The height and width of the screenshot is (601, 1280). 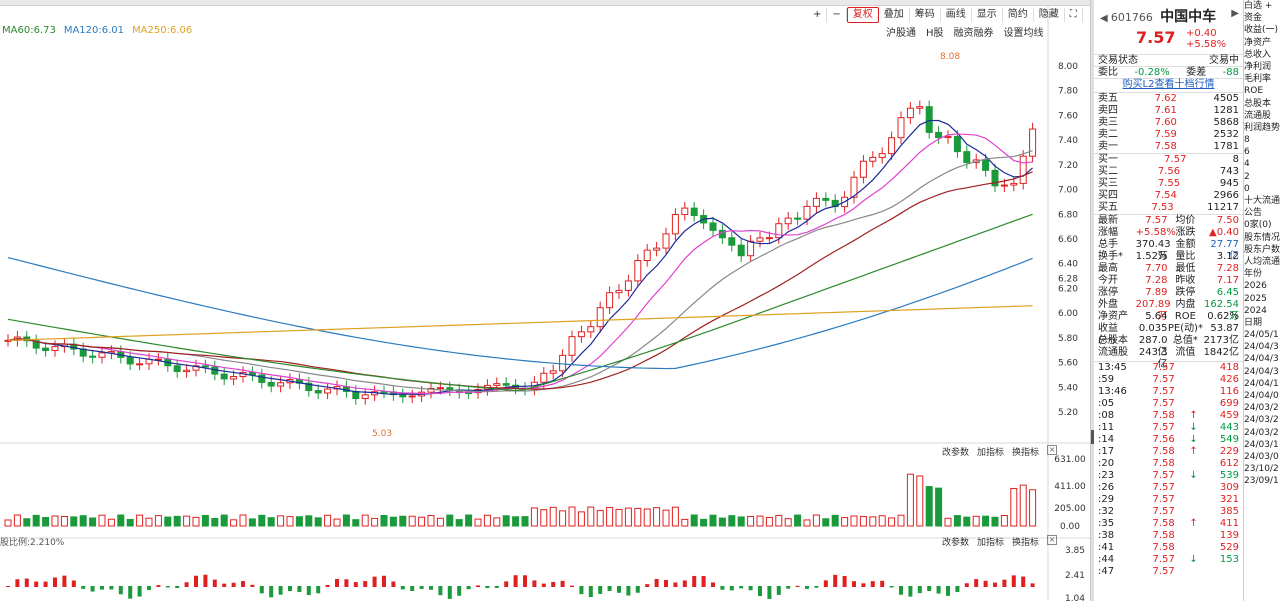 I want to click on ask-row-label: 卖四, so click(x=1108, y=110).